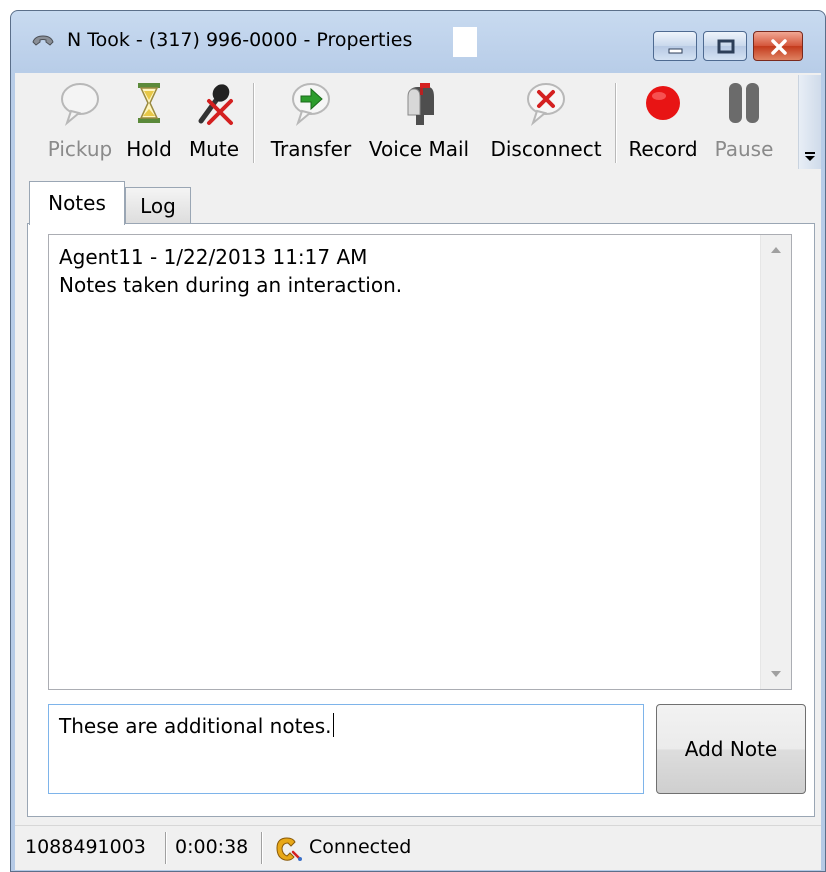 The image size is (826, 872). I want to click on pause-button: Pause, so click(744, 122).